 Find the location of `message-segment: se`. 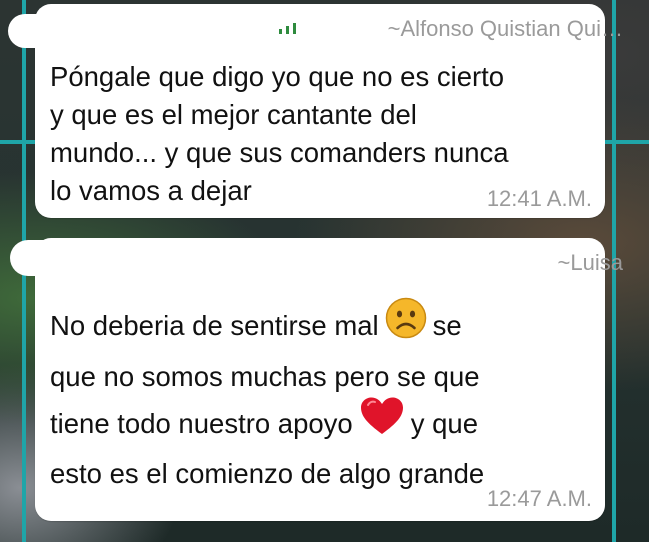

message-segment: se is located at coordinates (447, 325).